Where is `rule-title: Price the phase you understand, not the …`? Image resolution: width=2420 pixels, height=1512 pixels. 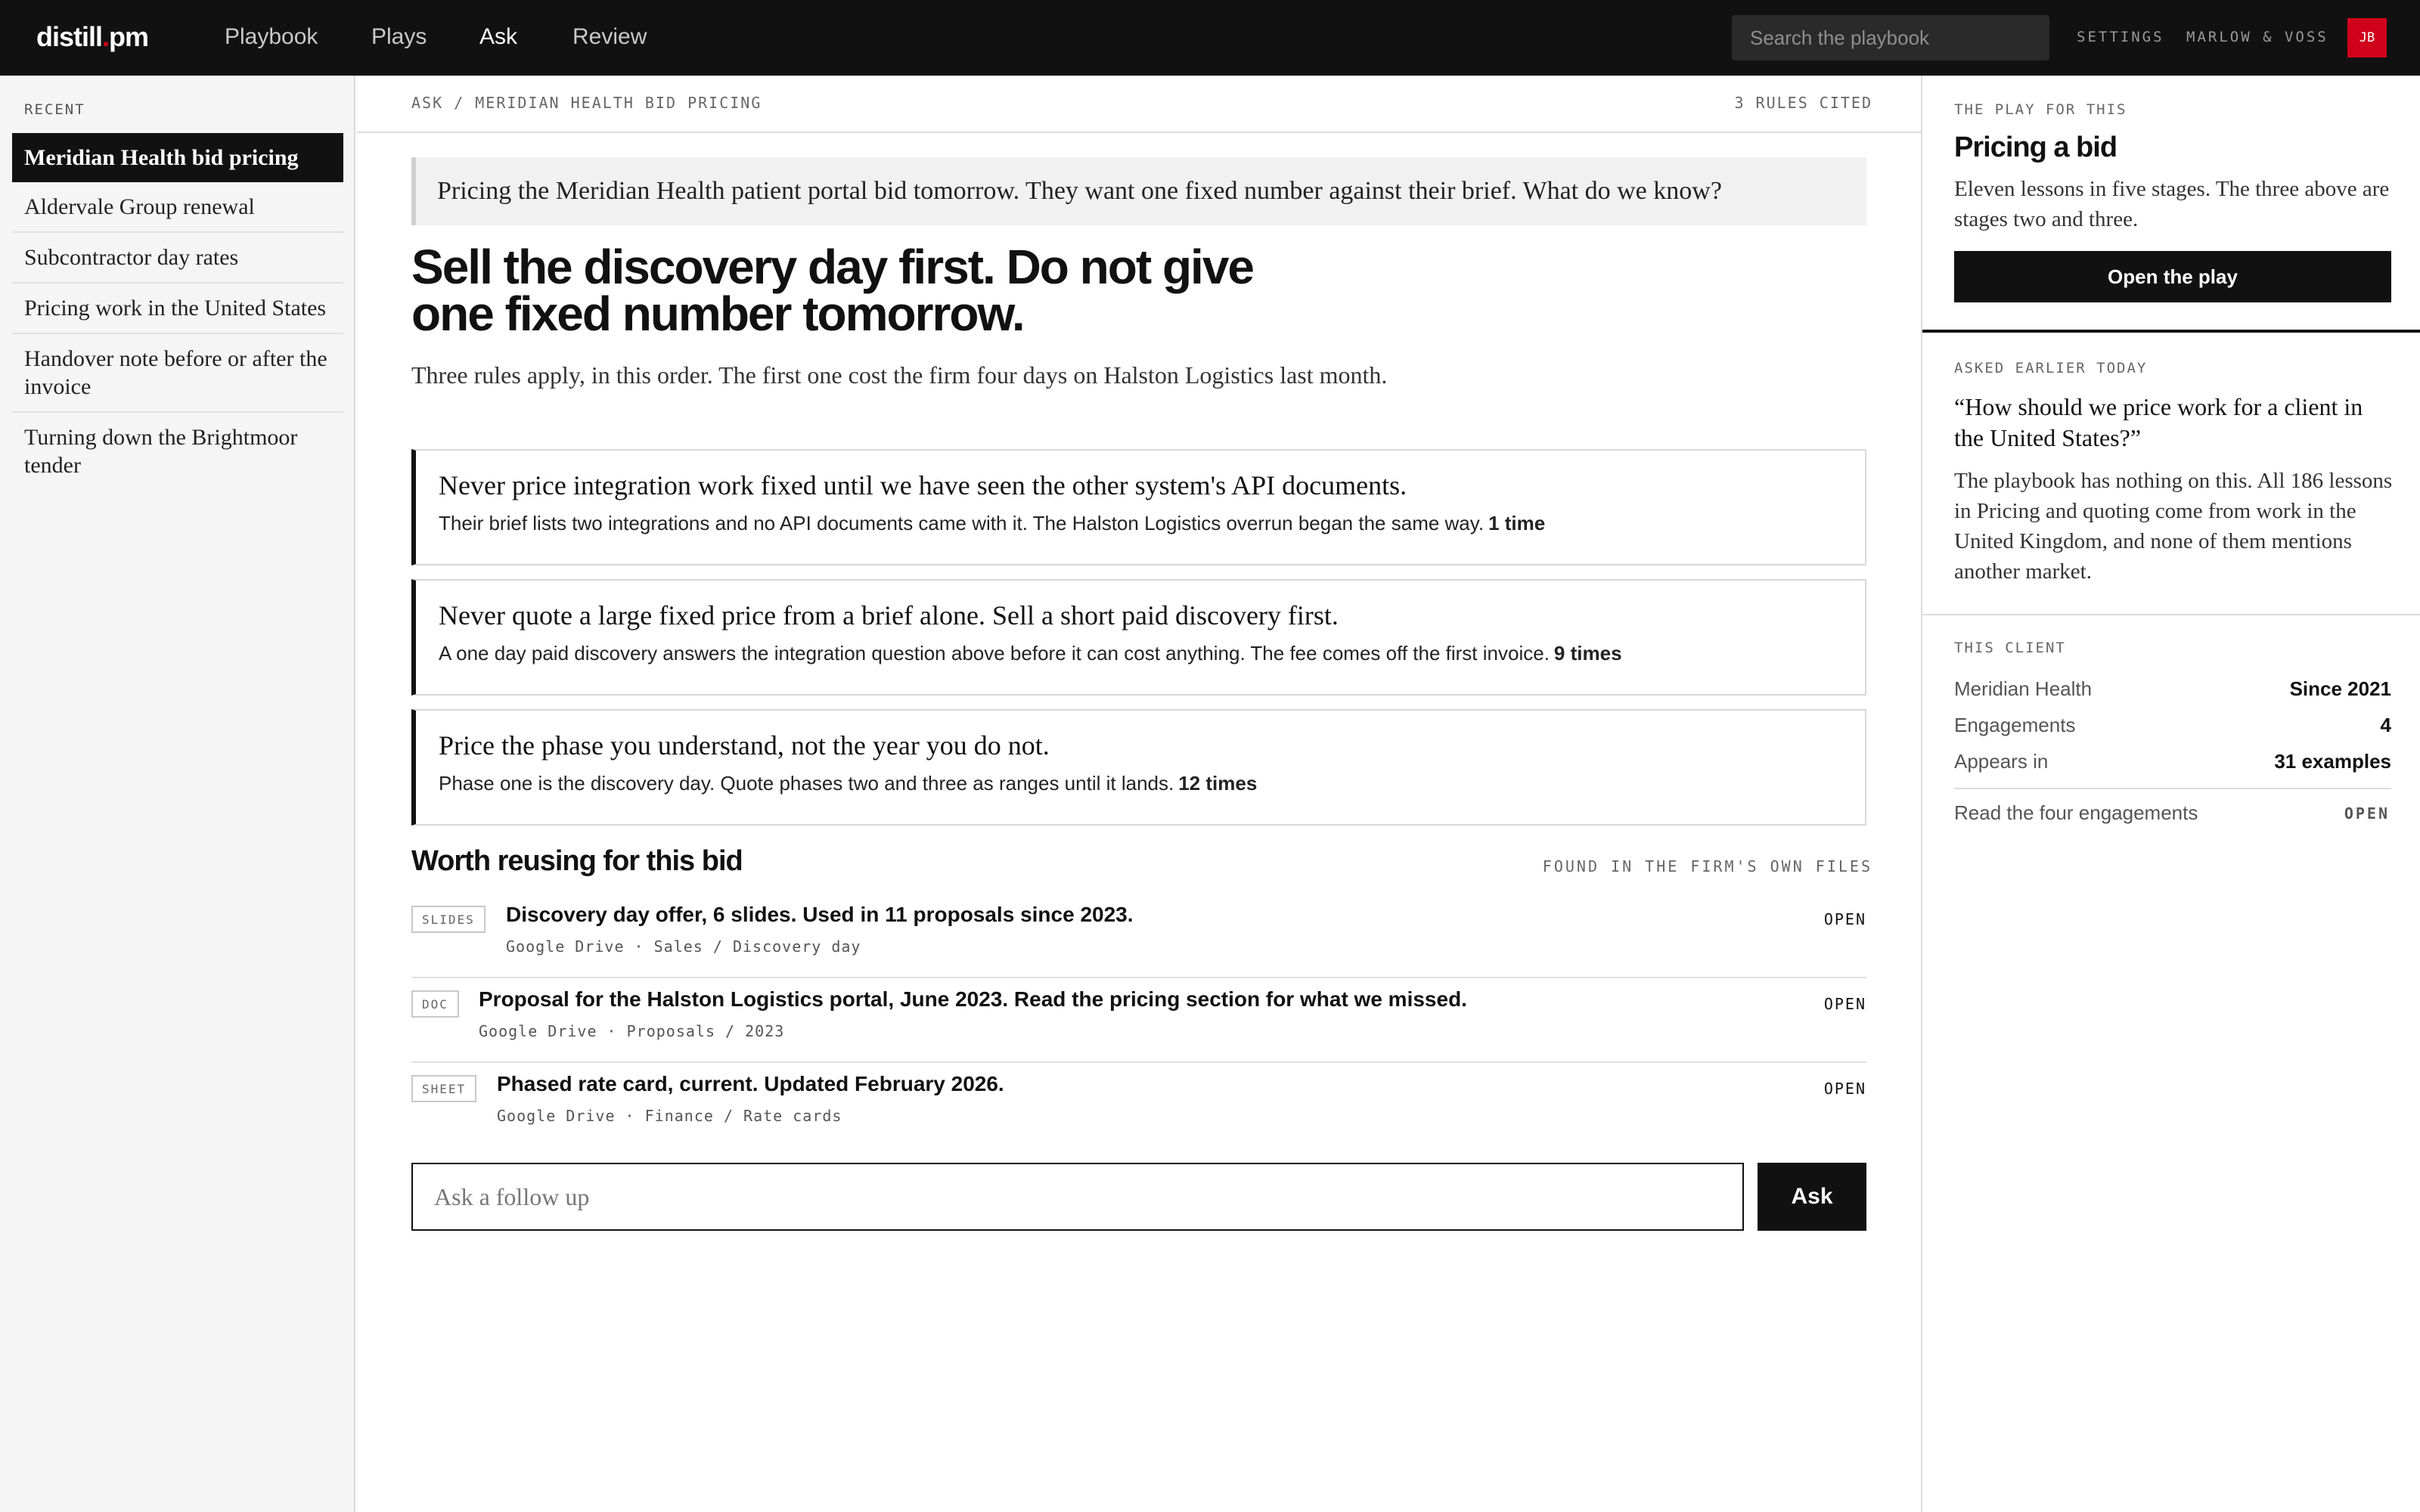
rule-title: Price the phase you understand, not the … is located at coordinates (744, 745).